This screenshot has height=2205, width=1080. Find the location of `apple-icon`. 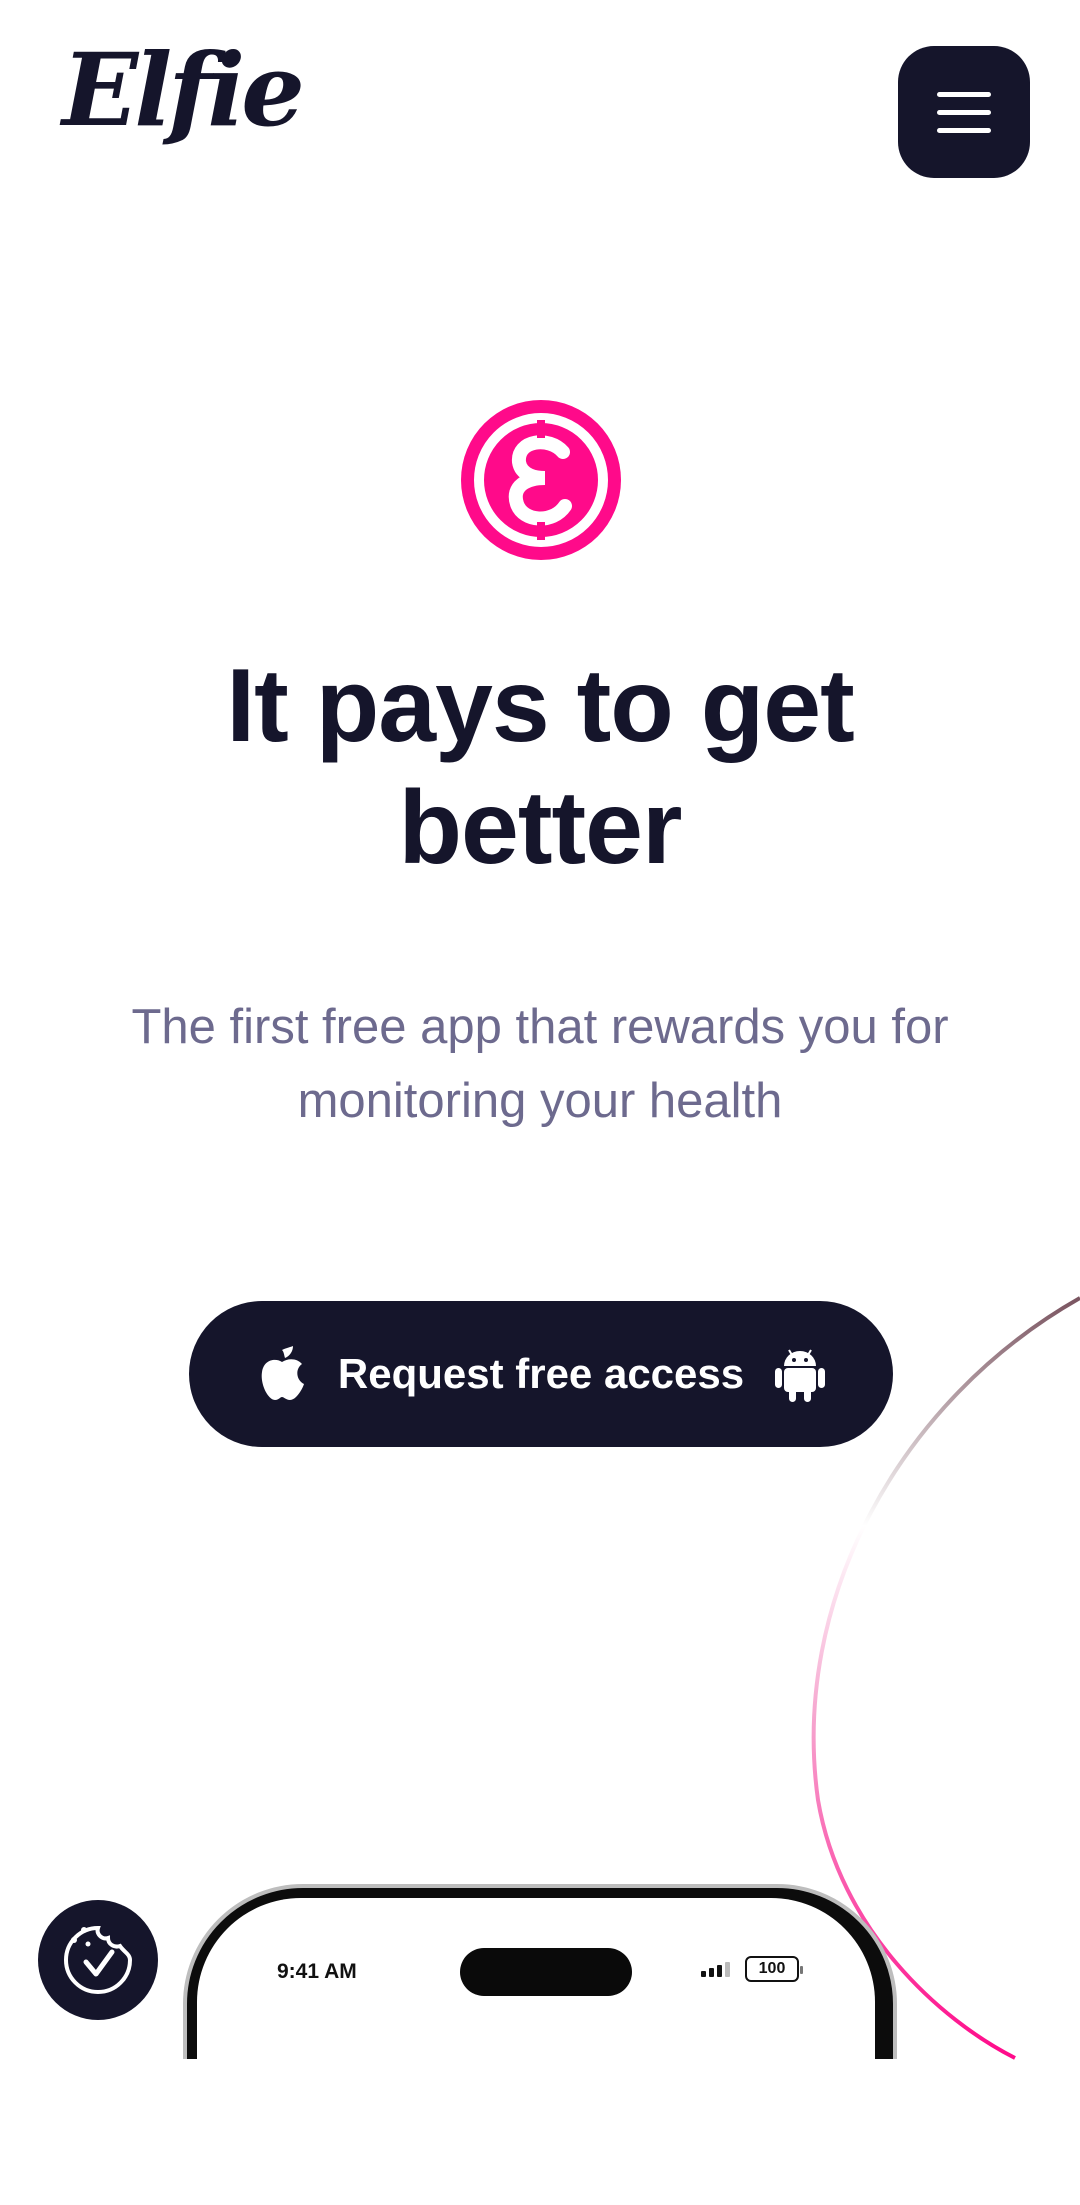

apple-icon is located at coordinates (282, 1373).